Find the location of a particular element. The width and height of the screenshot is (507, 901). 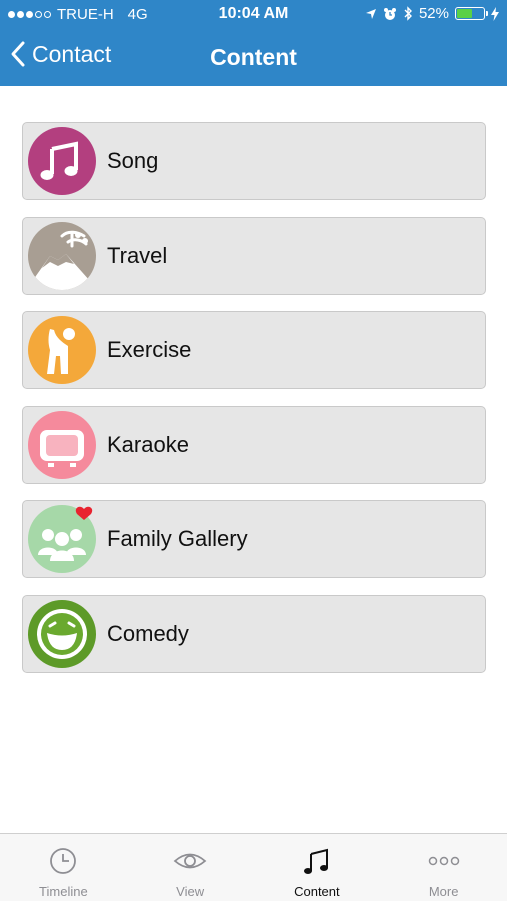

battery-percent: 52% is located at coordinates (433, 13).